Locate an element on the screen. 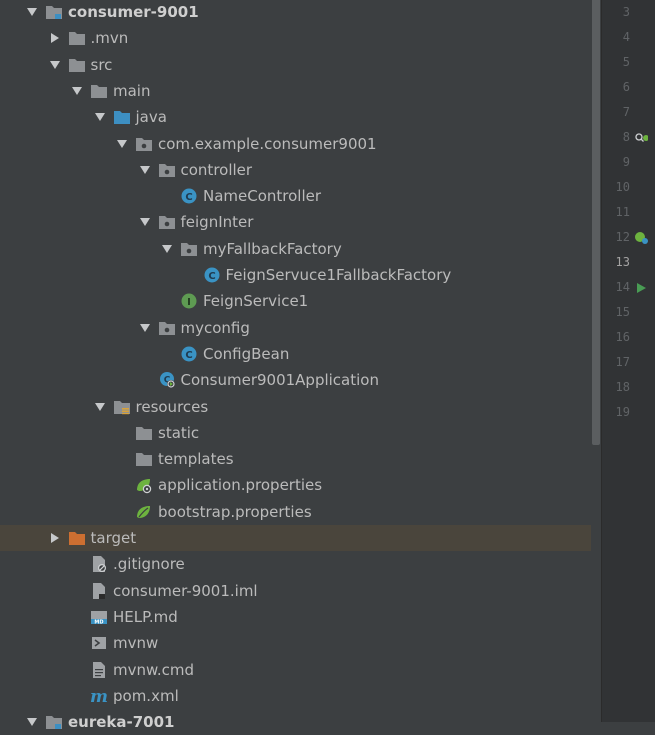  line-number: 14 is located at coordinates (622, 287).